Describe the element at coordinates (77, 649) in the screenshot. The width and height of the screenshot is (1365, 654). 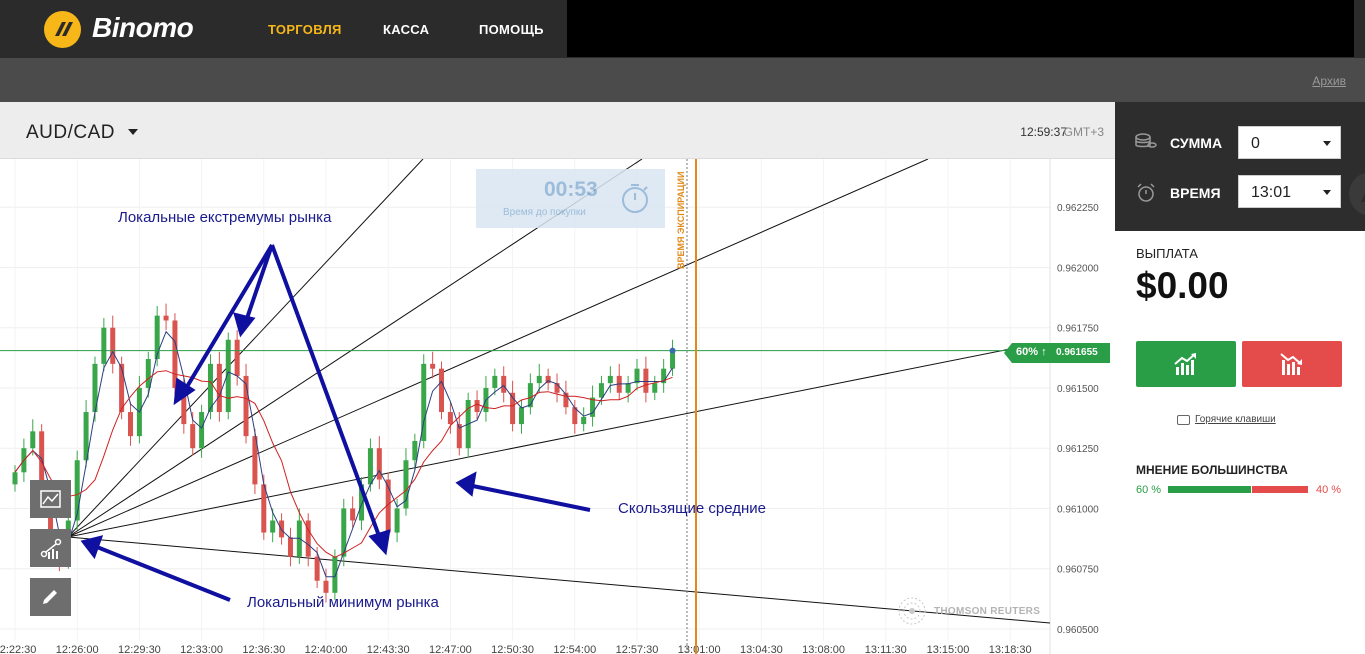
I see `x-tick-label: 12:26:00` at that location.